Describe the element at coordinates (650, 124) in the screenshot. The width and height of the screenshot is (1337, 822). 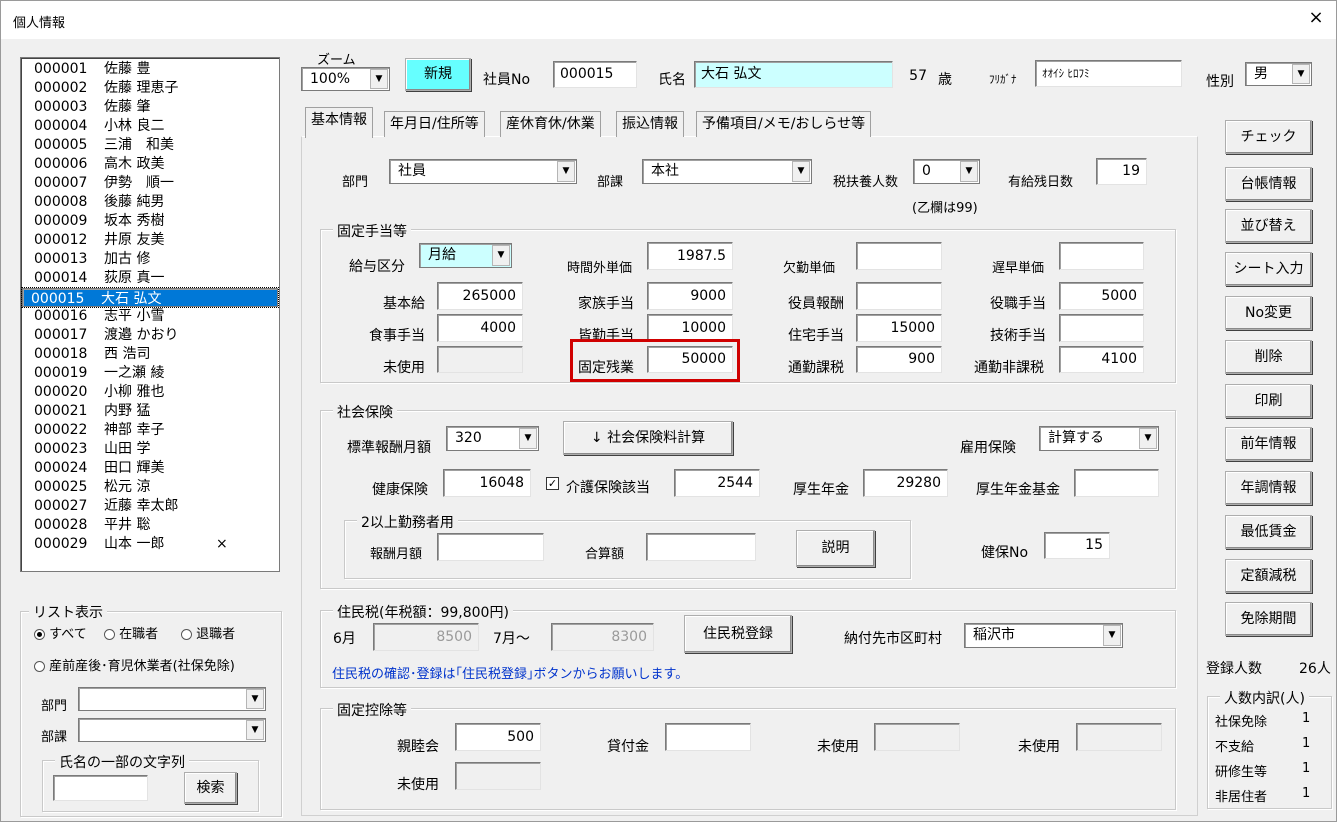
I see `tab-transfer: 振込情報` at that location.